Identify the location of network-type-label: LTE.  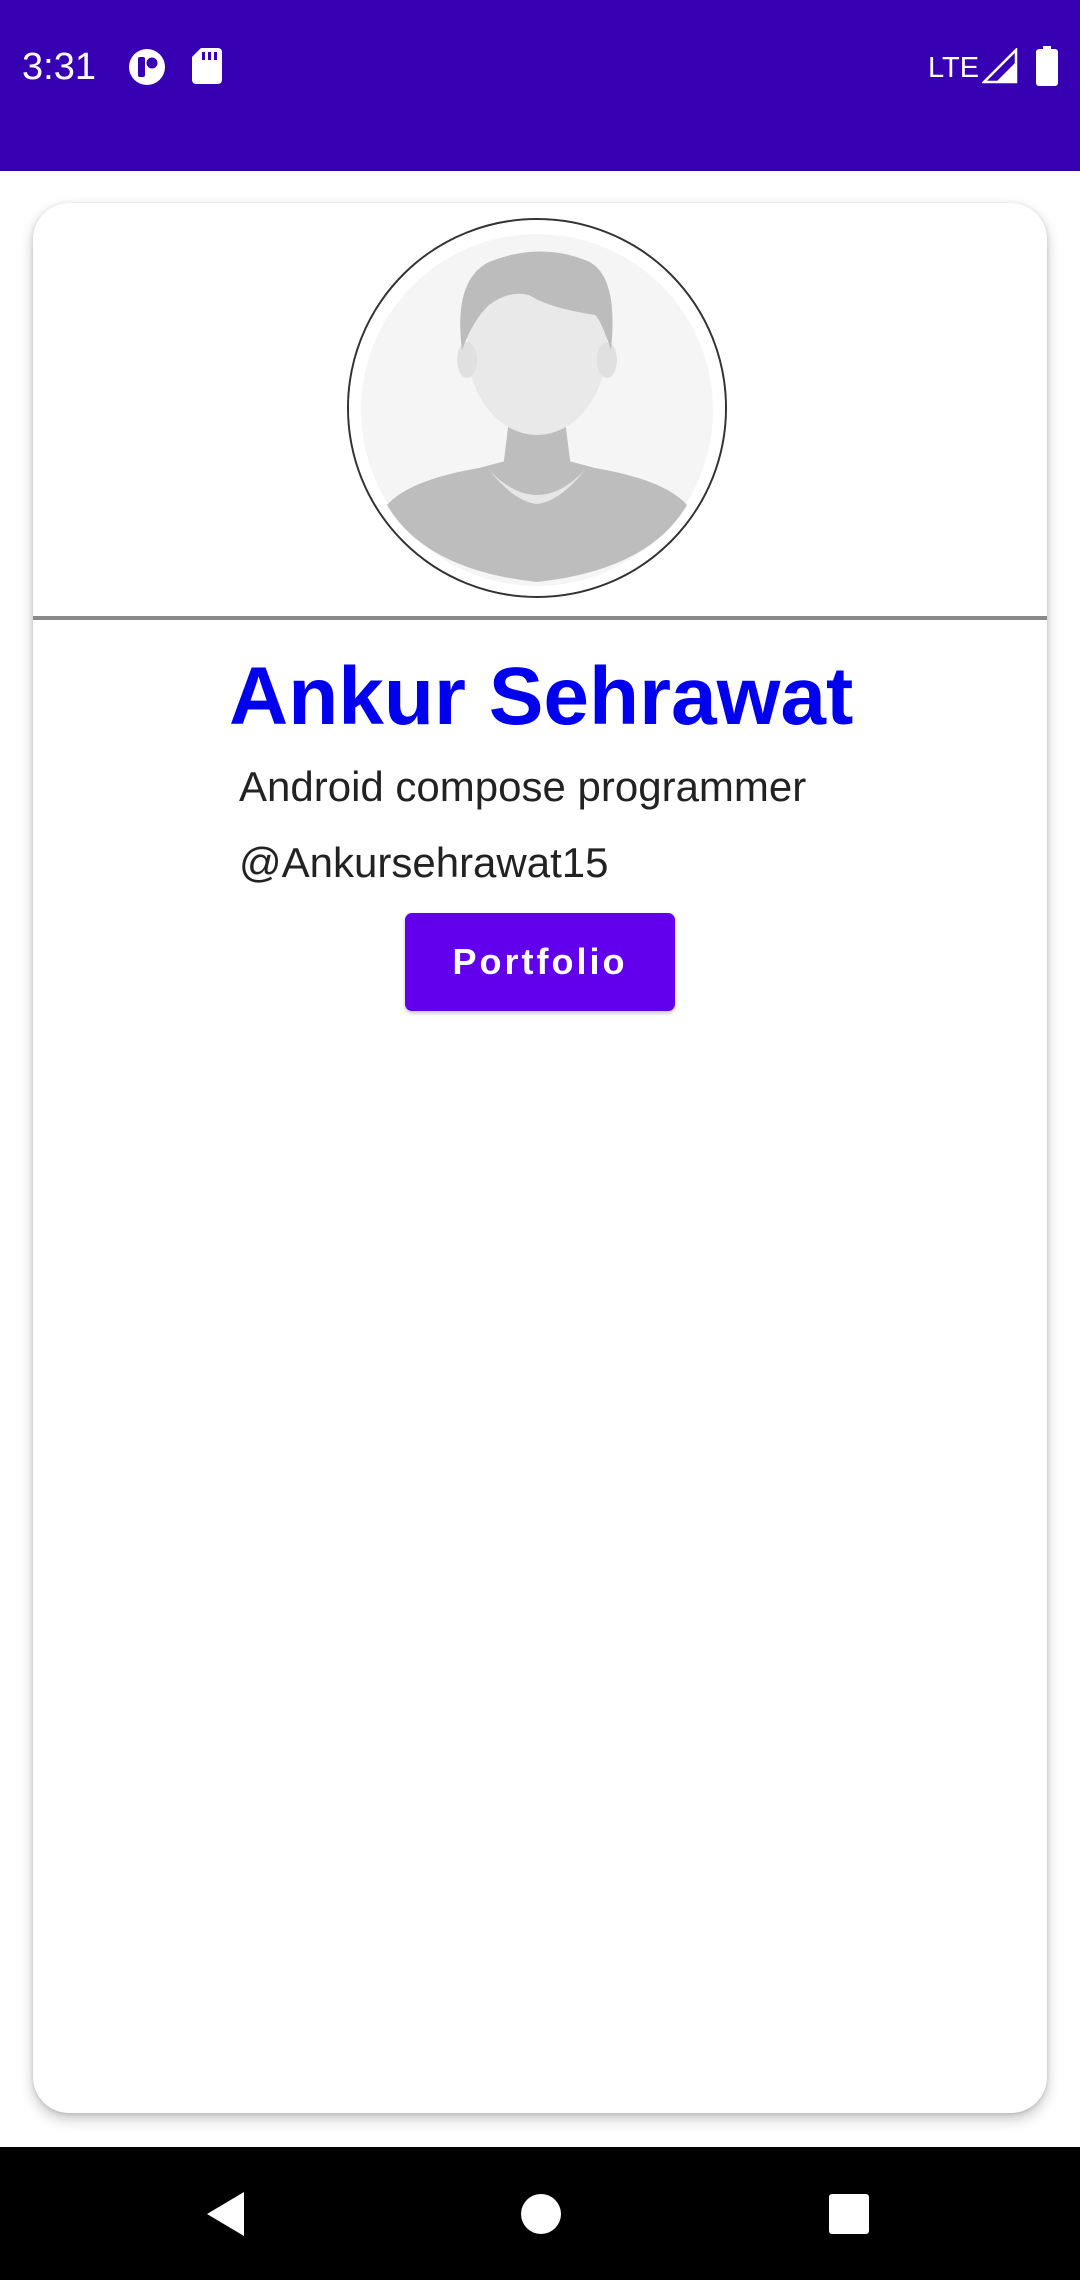
(954, 68).